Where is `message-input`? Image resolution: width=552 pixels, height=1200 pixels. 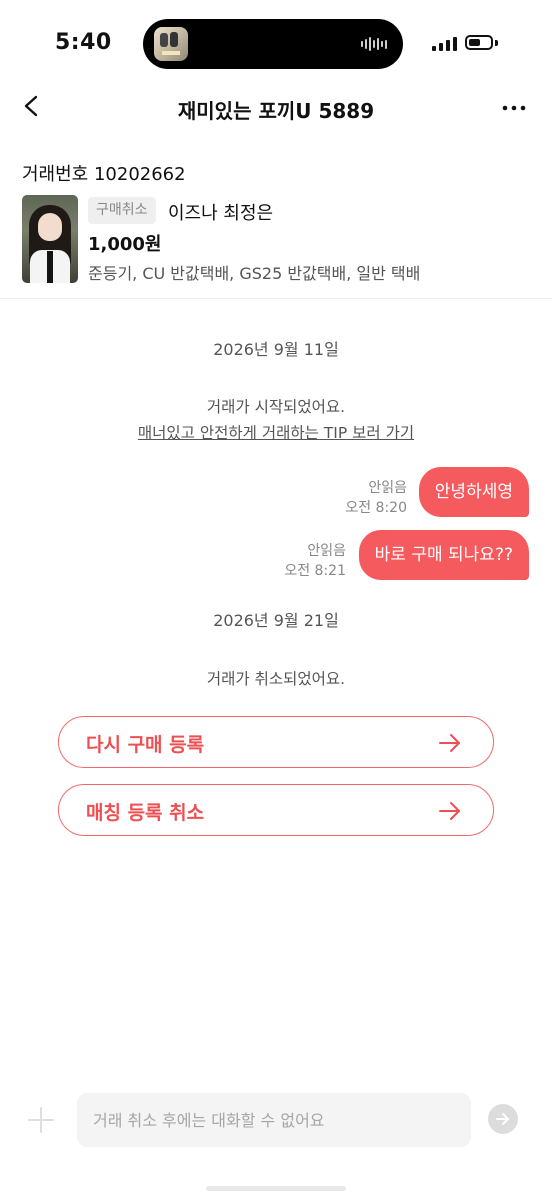
message-input is located at coordinates (274, 1120).